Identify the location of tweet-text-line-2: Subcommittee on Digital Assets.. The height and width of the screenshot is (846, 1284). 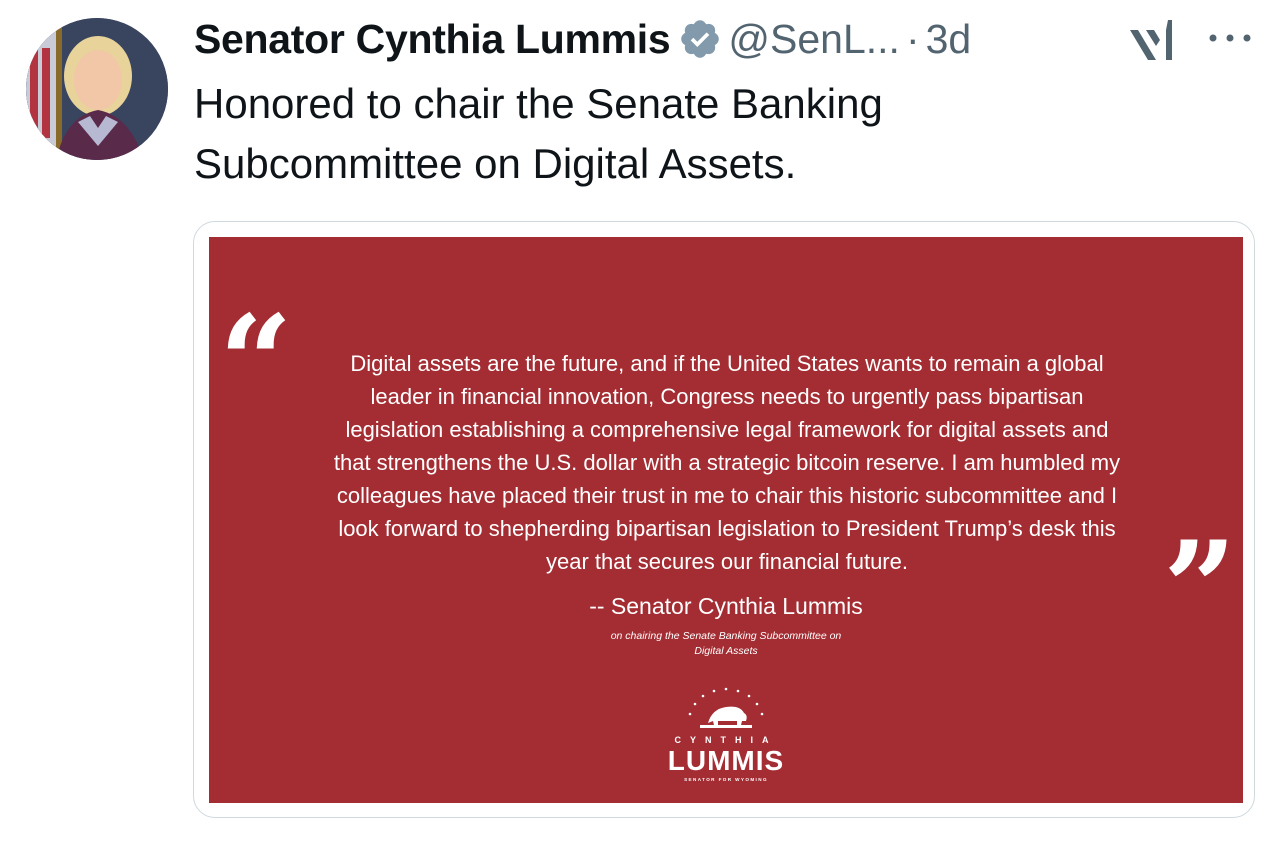
(495, 163).